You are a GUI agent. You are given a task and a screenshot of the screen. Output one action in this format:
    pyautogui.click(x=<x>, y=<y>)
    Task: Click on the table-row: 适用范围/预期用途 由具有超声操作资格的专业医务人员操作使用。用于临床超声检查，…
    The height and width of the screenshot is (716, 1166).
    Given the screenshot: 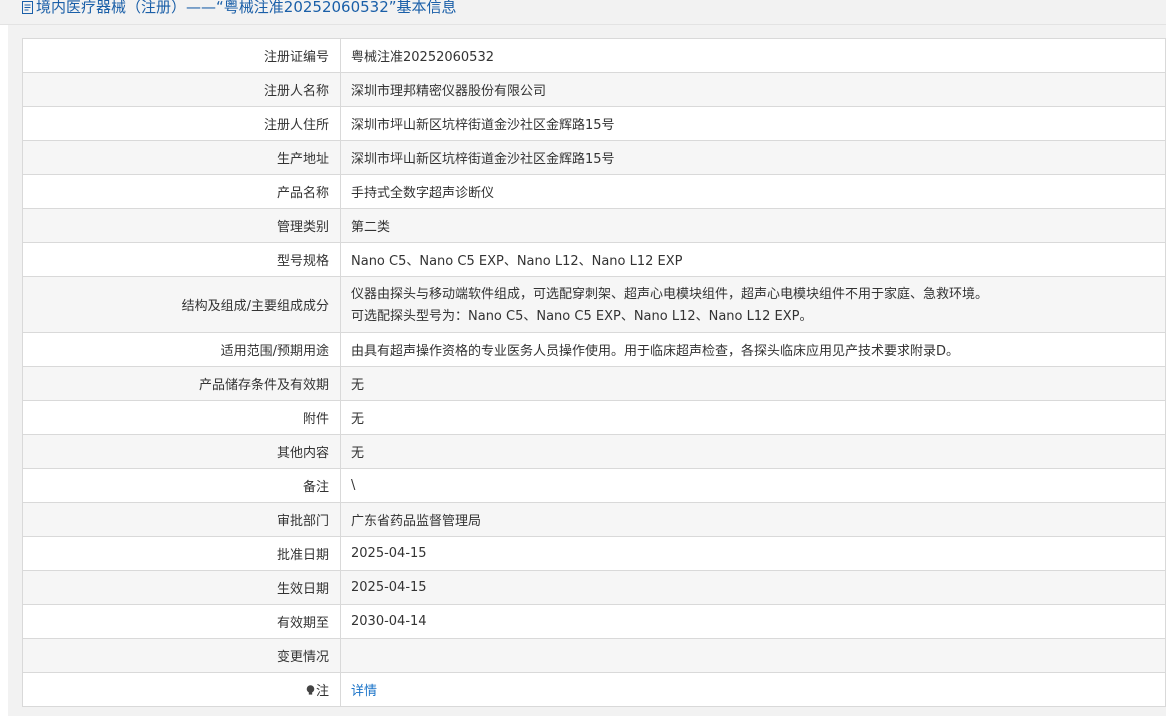 What is the action you would take?
    pyautogui.click(x=594, y=349)
    